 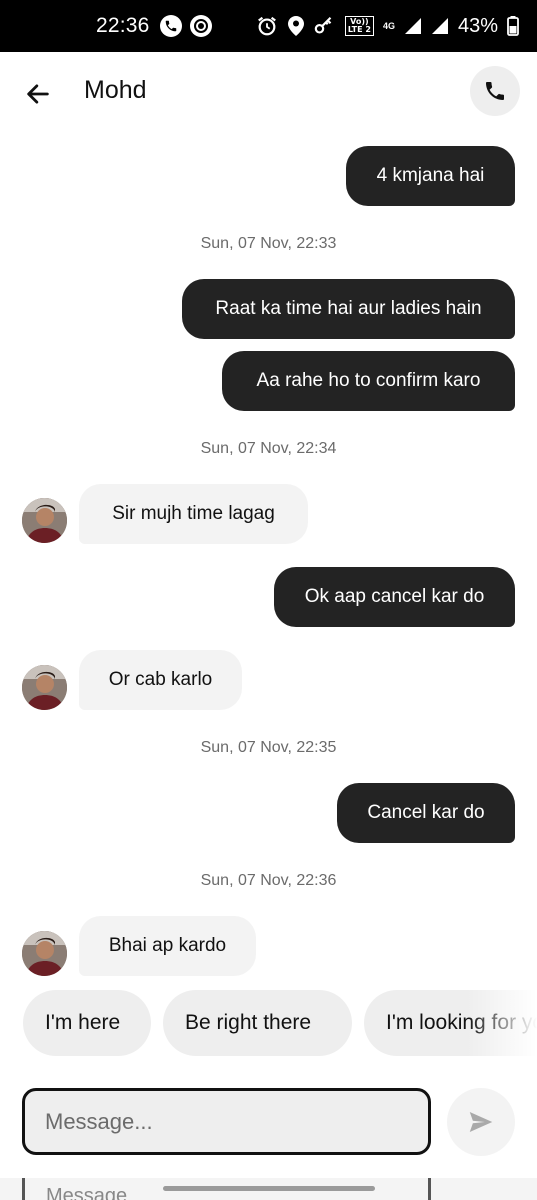 What do you see at coordinates (268, 243) in the screenshot?
I see `message-timestamp: Sun, 07 Nov, 22:33` at bounding box center [268, 243].